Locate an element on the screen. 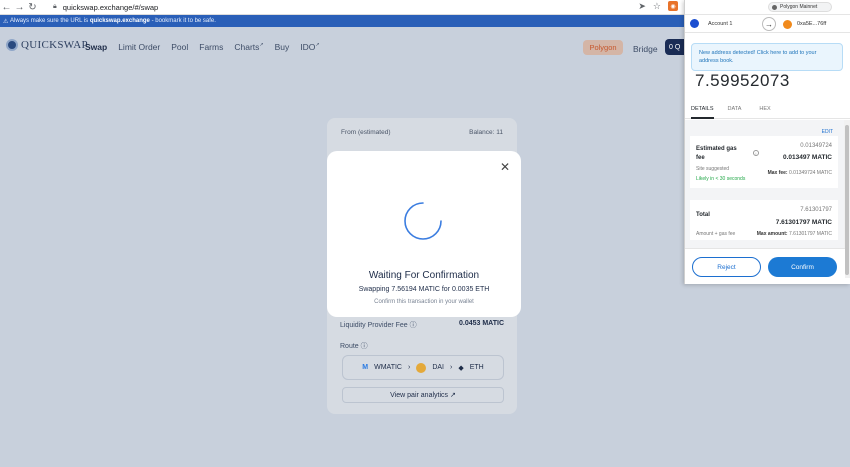 The height and width of the screenshot is (467, 850). warning-icon: ⚠ is located at coordinates (7, 21).